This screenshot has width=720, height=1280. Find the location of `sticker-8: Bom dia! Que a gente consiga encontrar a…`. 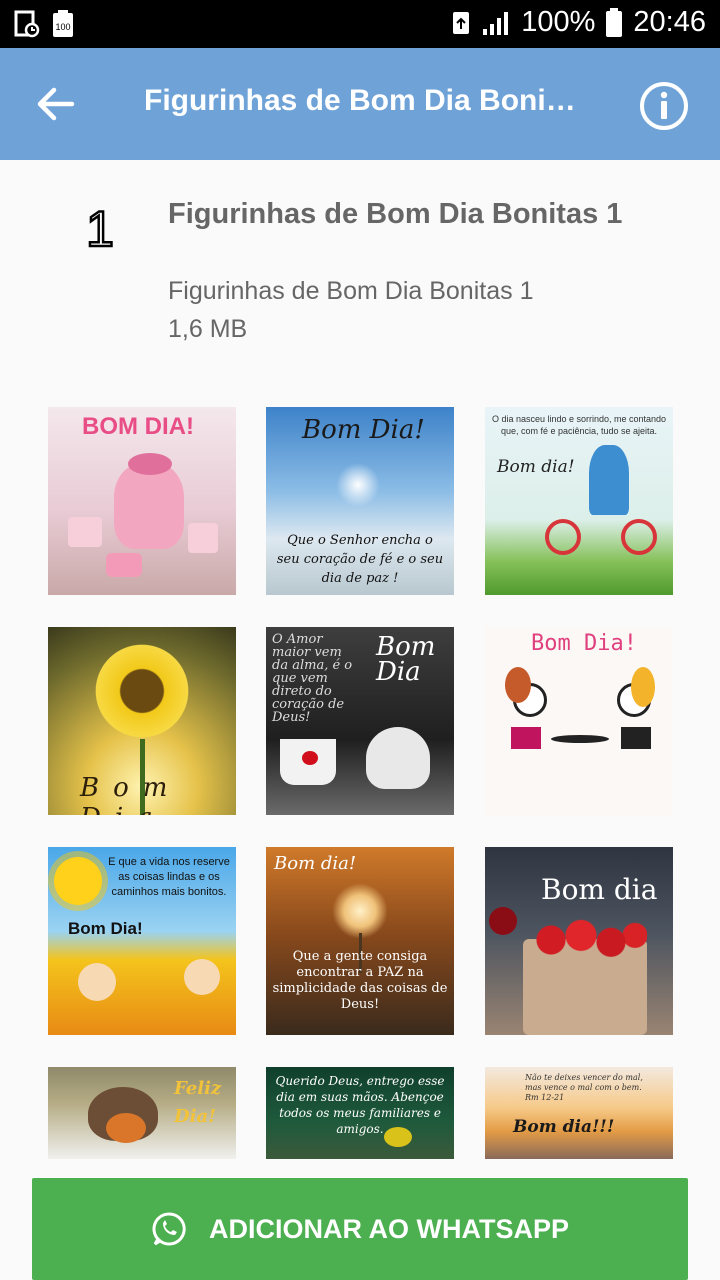

sticker-8: Bom dia! Que a gente consiga encontrar a… is located at coordinates (360, 941).